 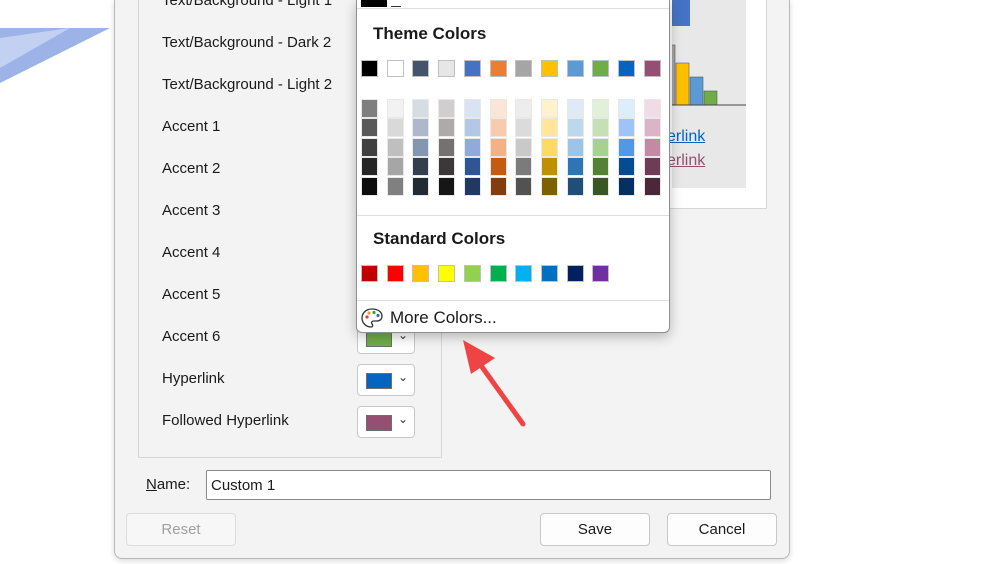 What do you see at coordinates (681, 13) in the screenshot?
I see `sample-shape` at bounding box center [681, 13].